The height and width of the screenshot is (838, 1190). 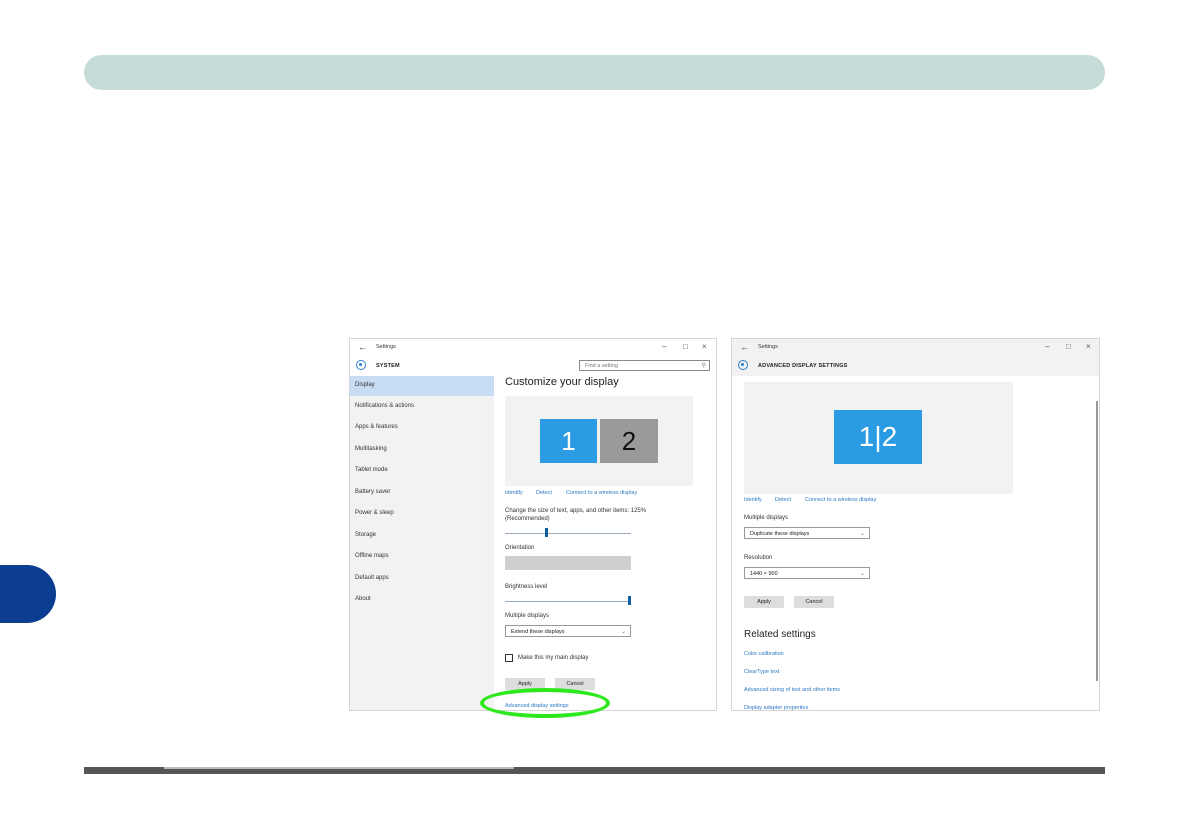 I want to click on chapter-tab, so click(x=28, y=594).